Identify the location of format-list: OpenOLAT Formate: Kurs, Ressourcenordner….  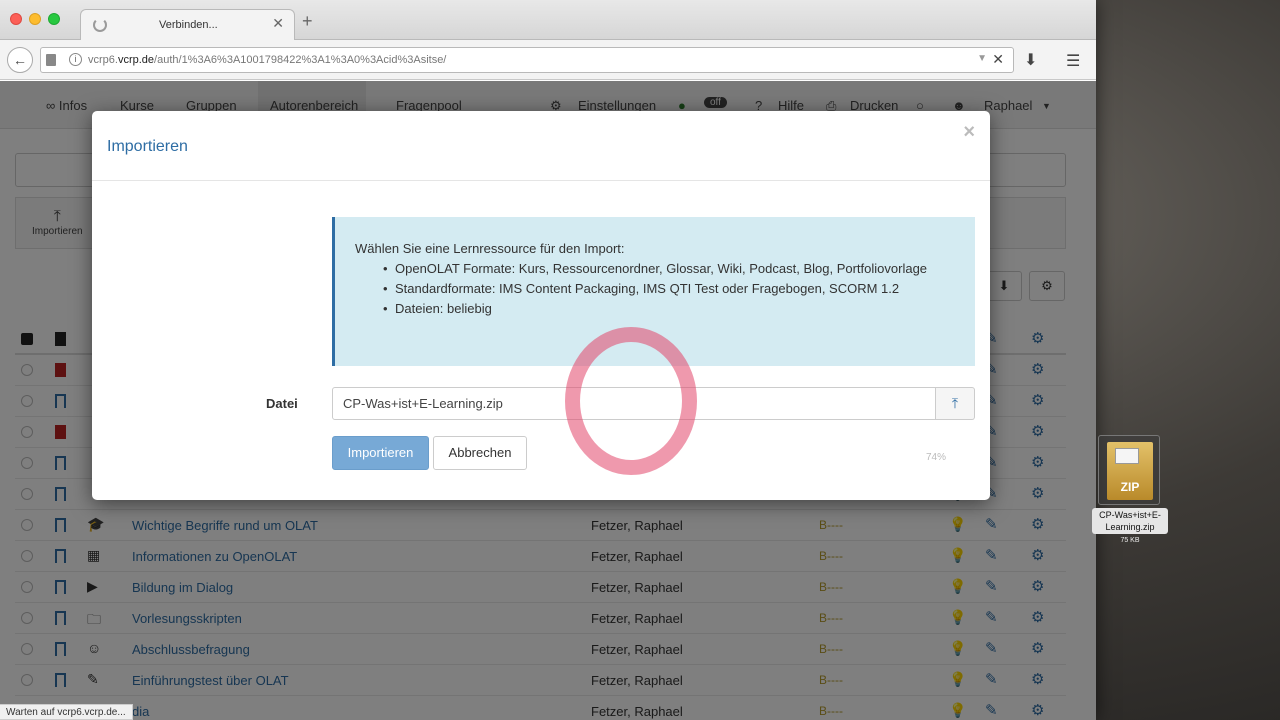
(669, 289).